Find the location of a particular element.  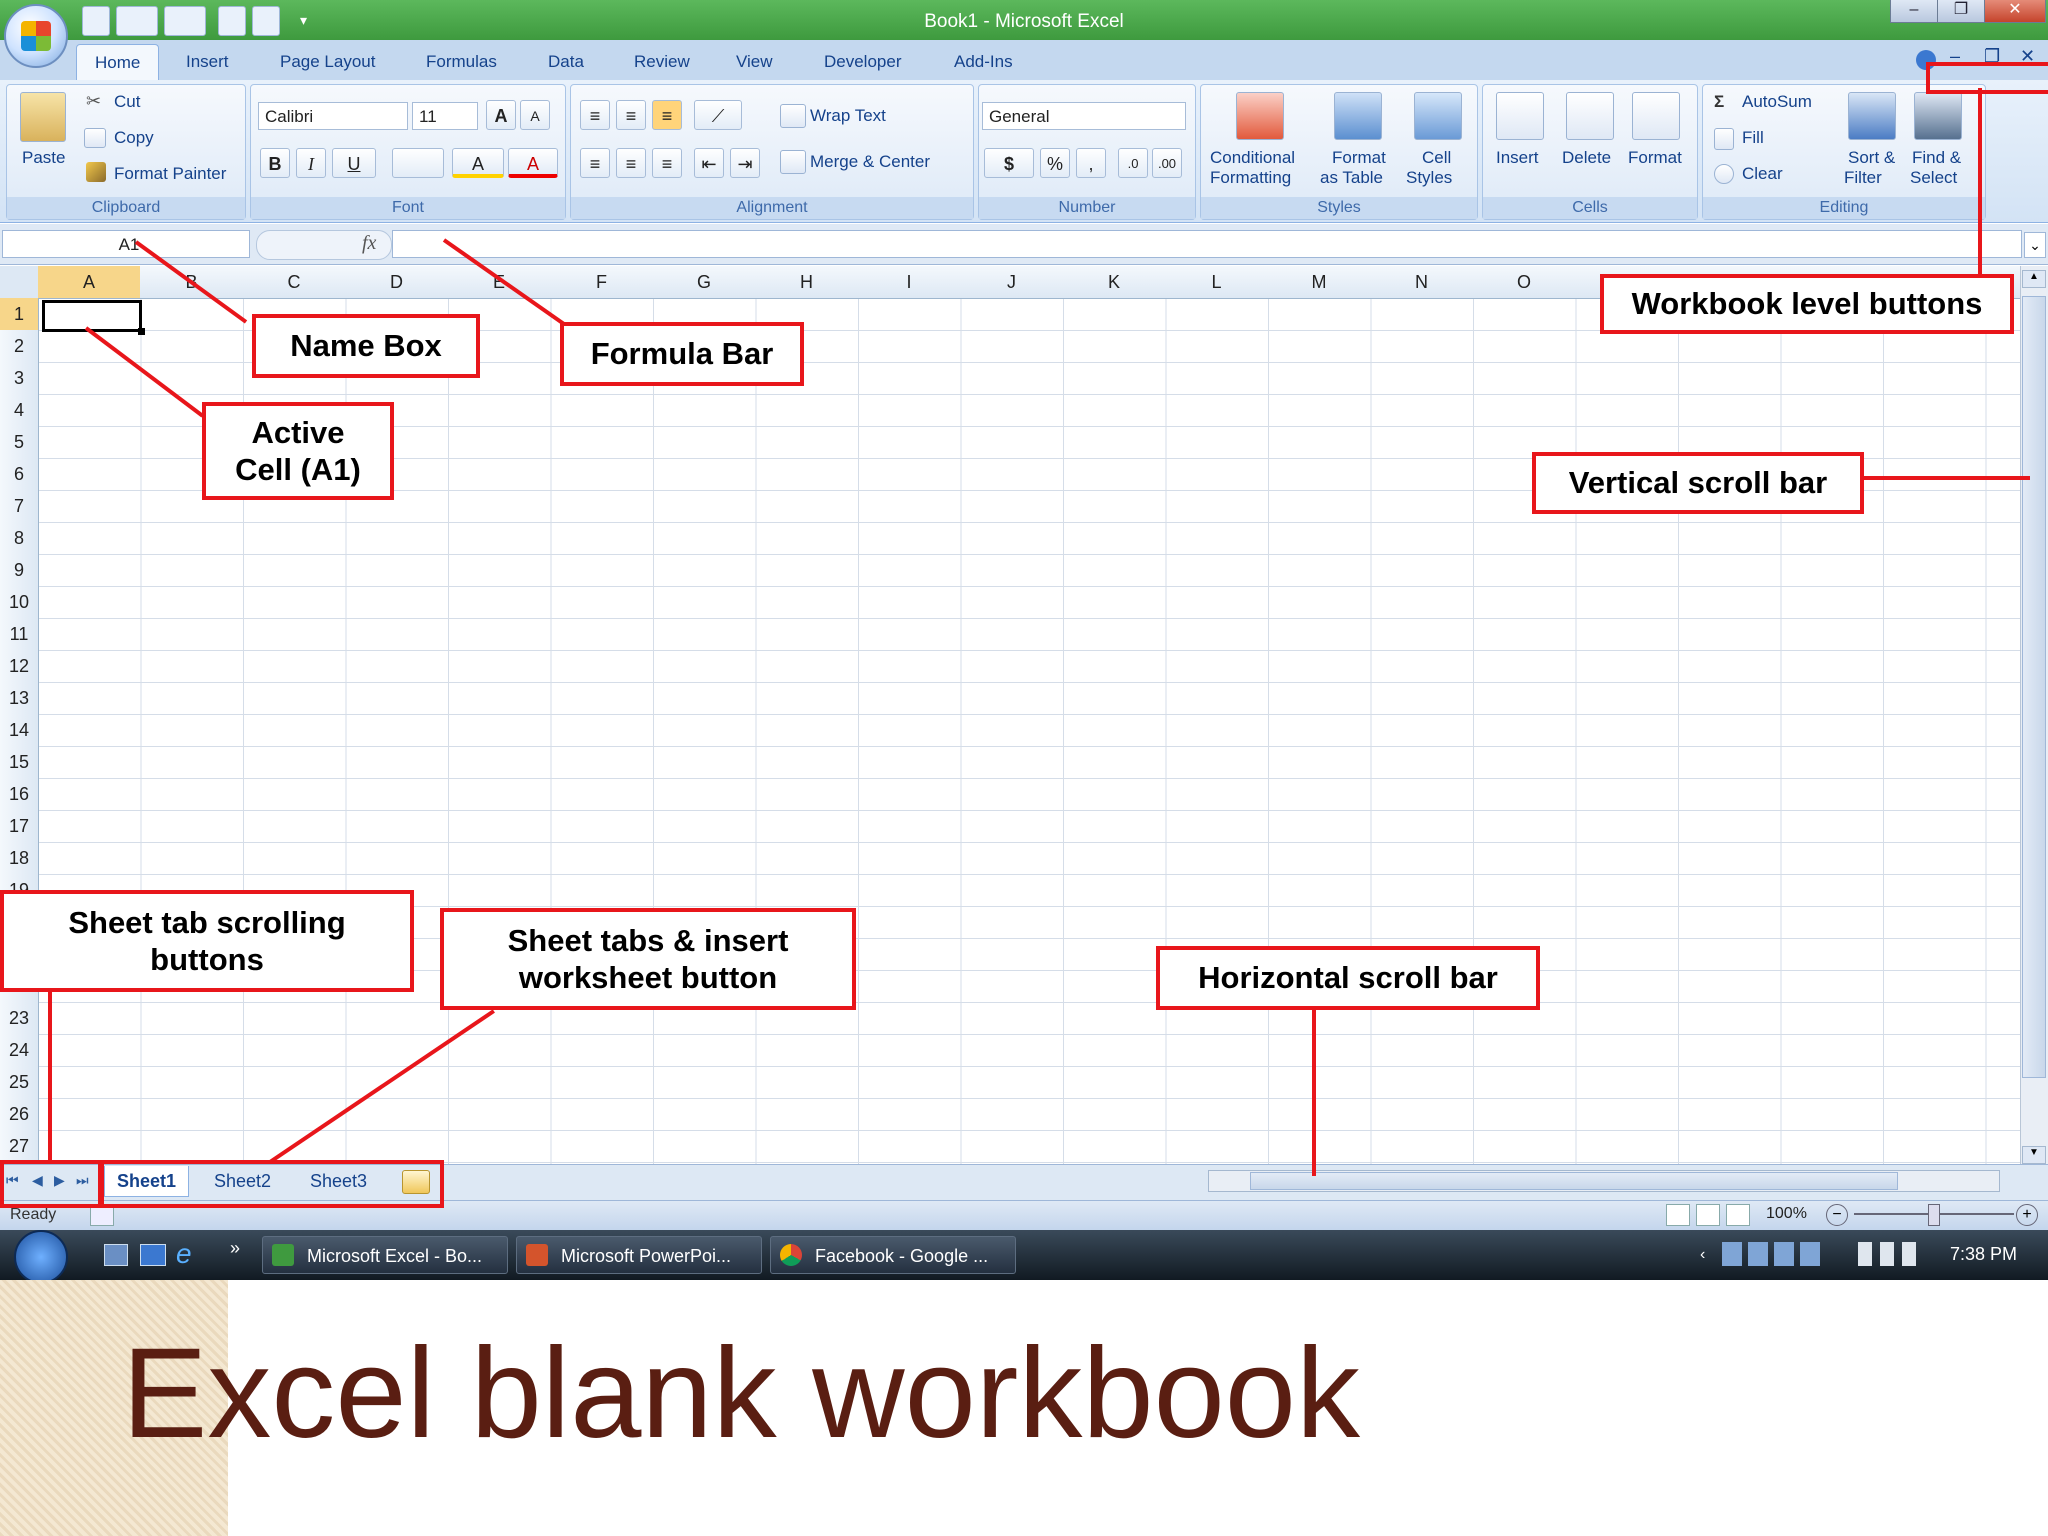

font-size-select: 11 is located at coordinates (445, 116).